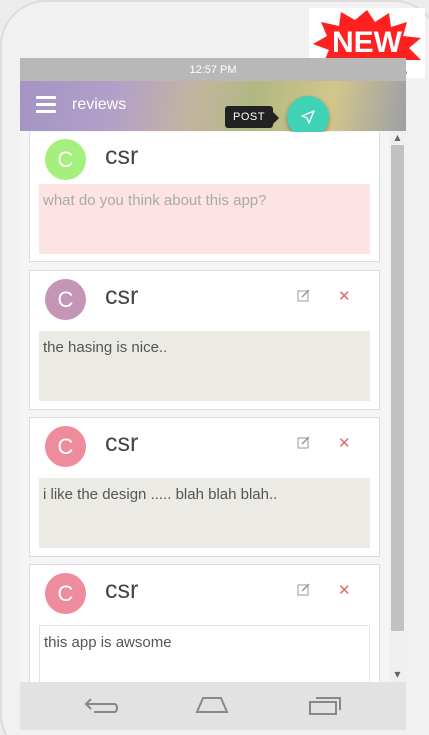 This screenshot has height=735, width=429. I want to click on status-time: 12:57 PM, so click(213, 69).